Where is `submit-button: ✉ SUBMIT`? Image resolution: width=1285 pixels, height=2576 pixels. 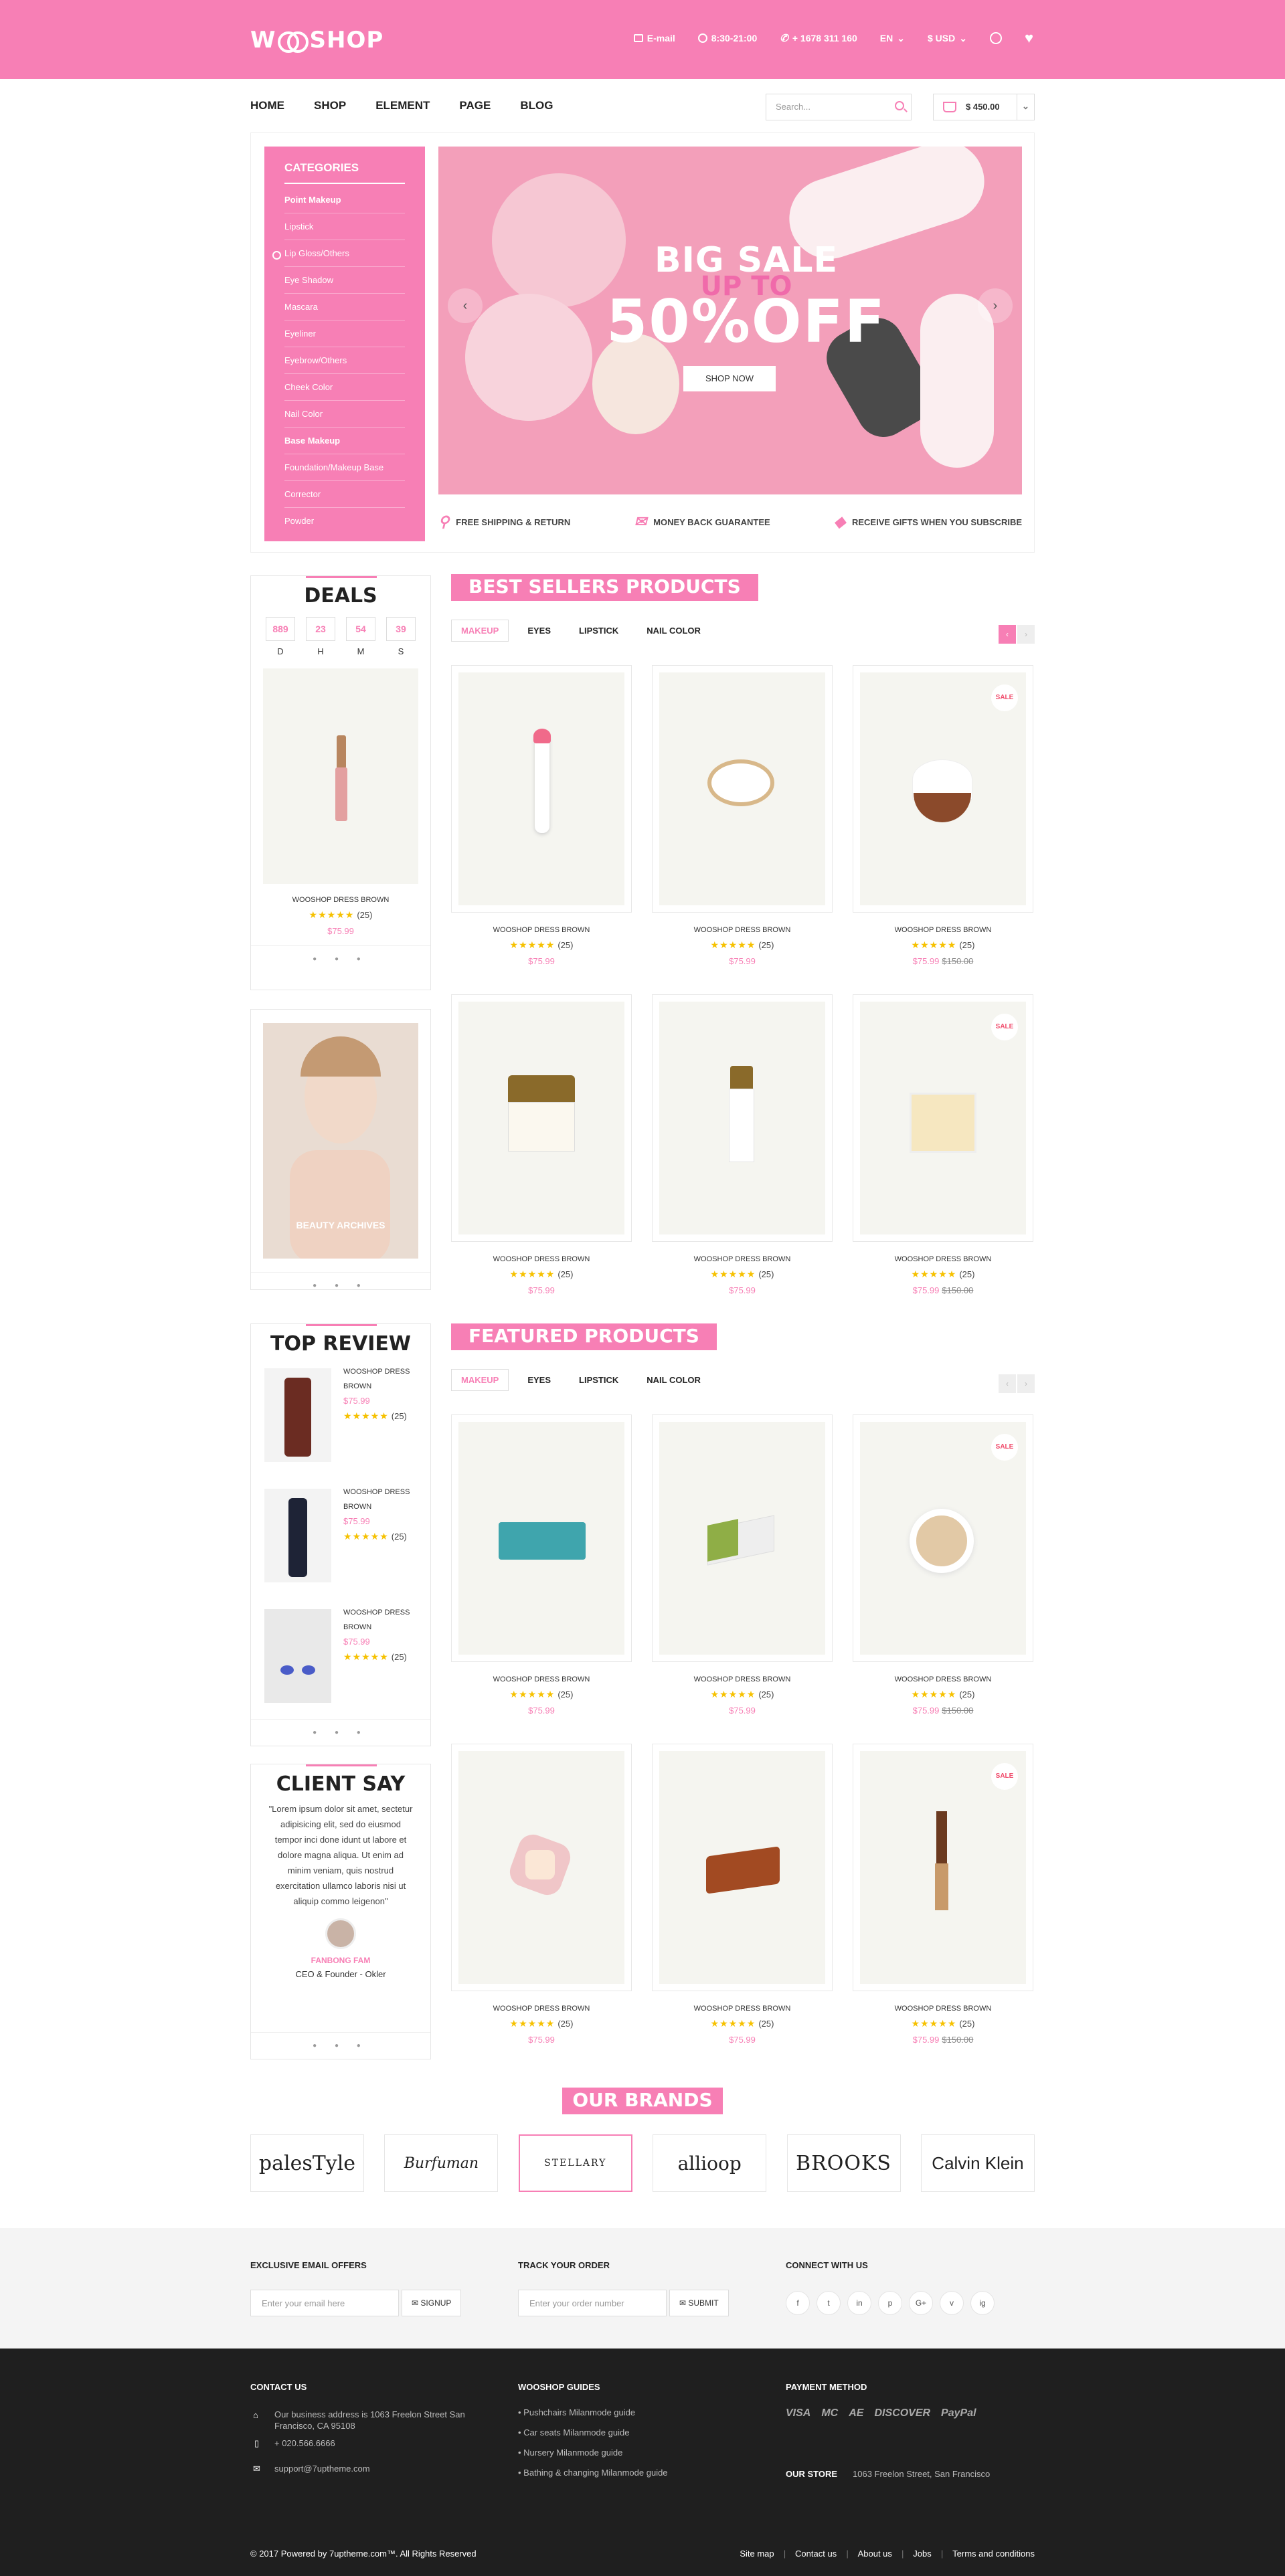 submit-button: ✉ SUBMIT is located at coordinates (699, 2303).